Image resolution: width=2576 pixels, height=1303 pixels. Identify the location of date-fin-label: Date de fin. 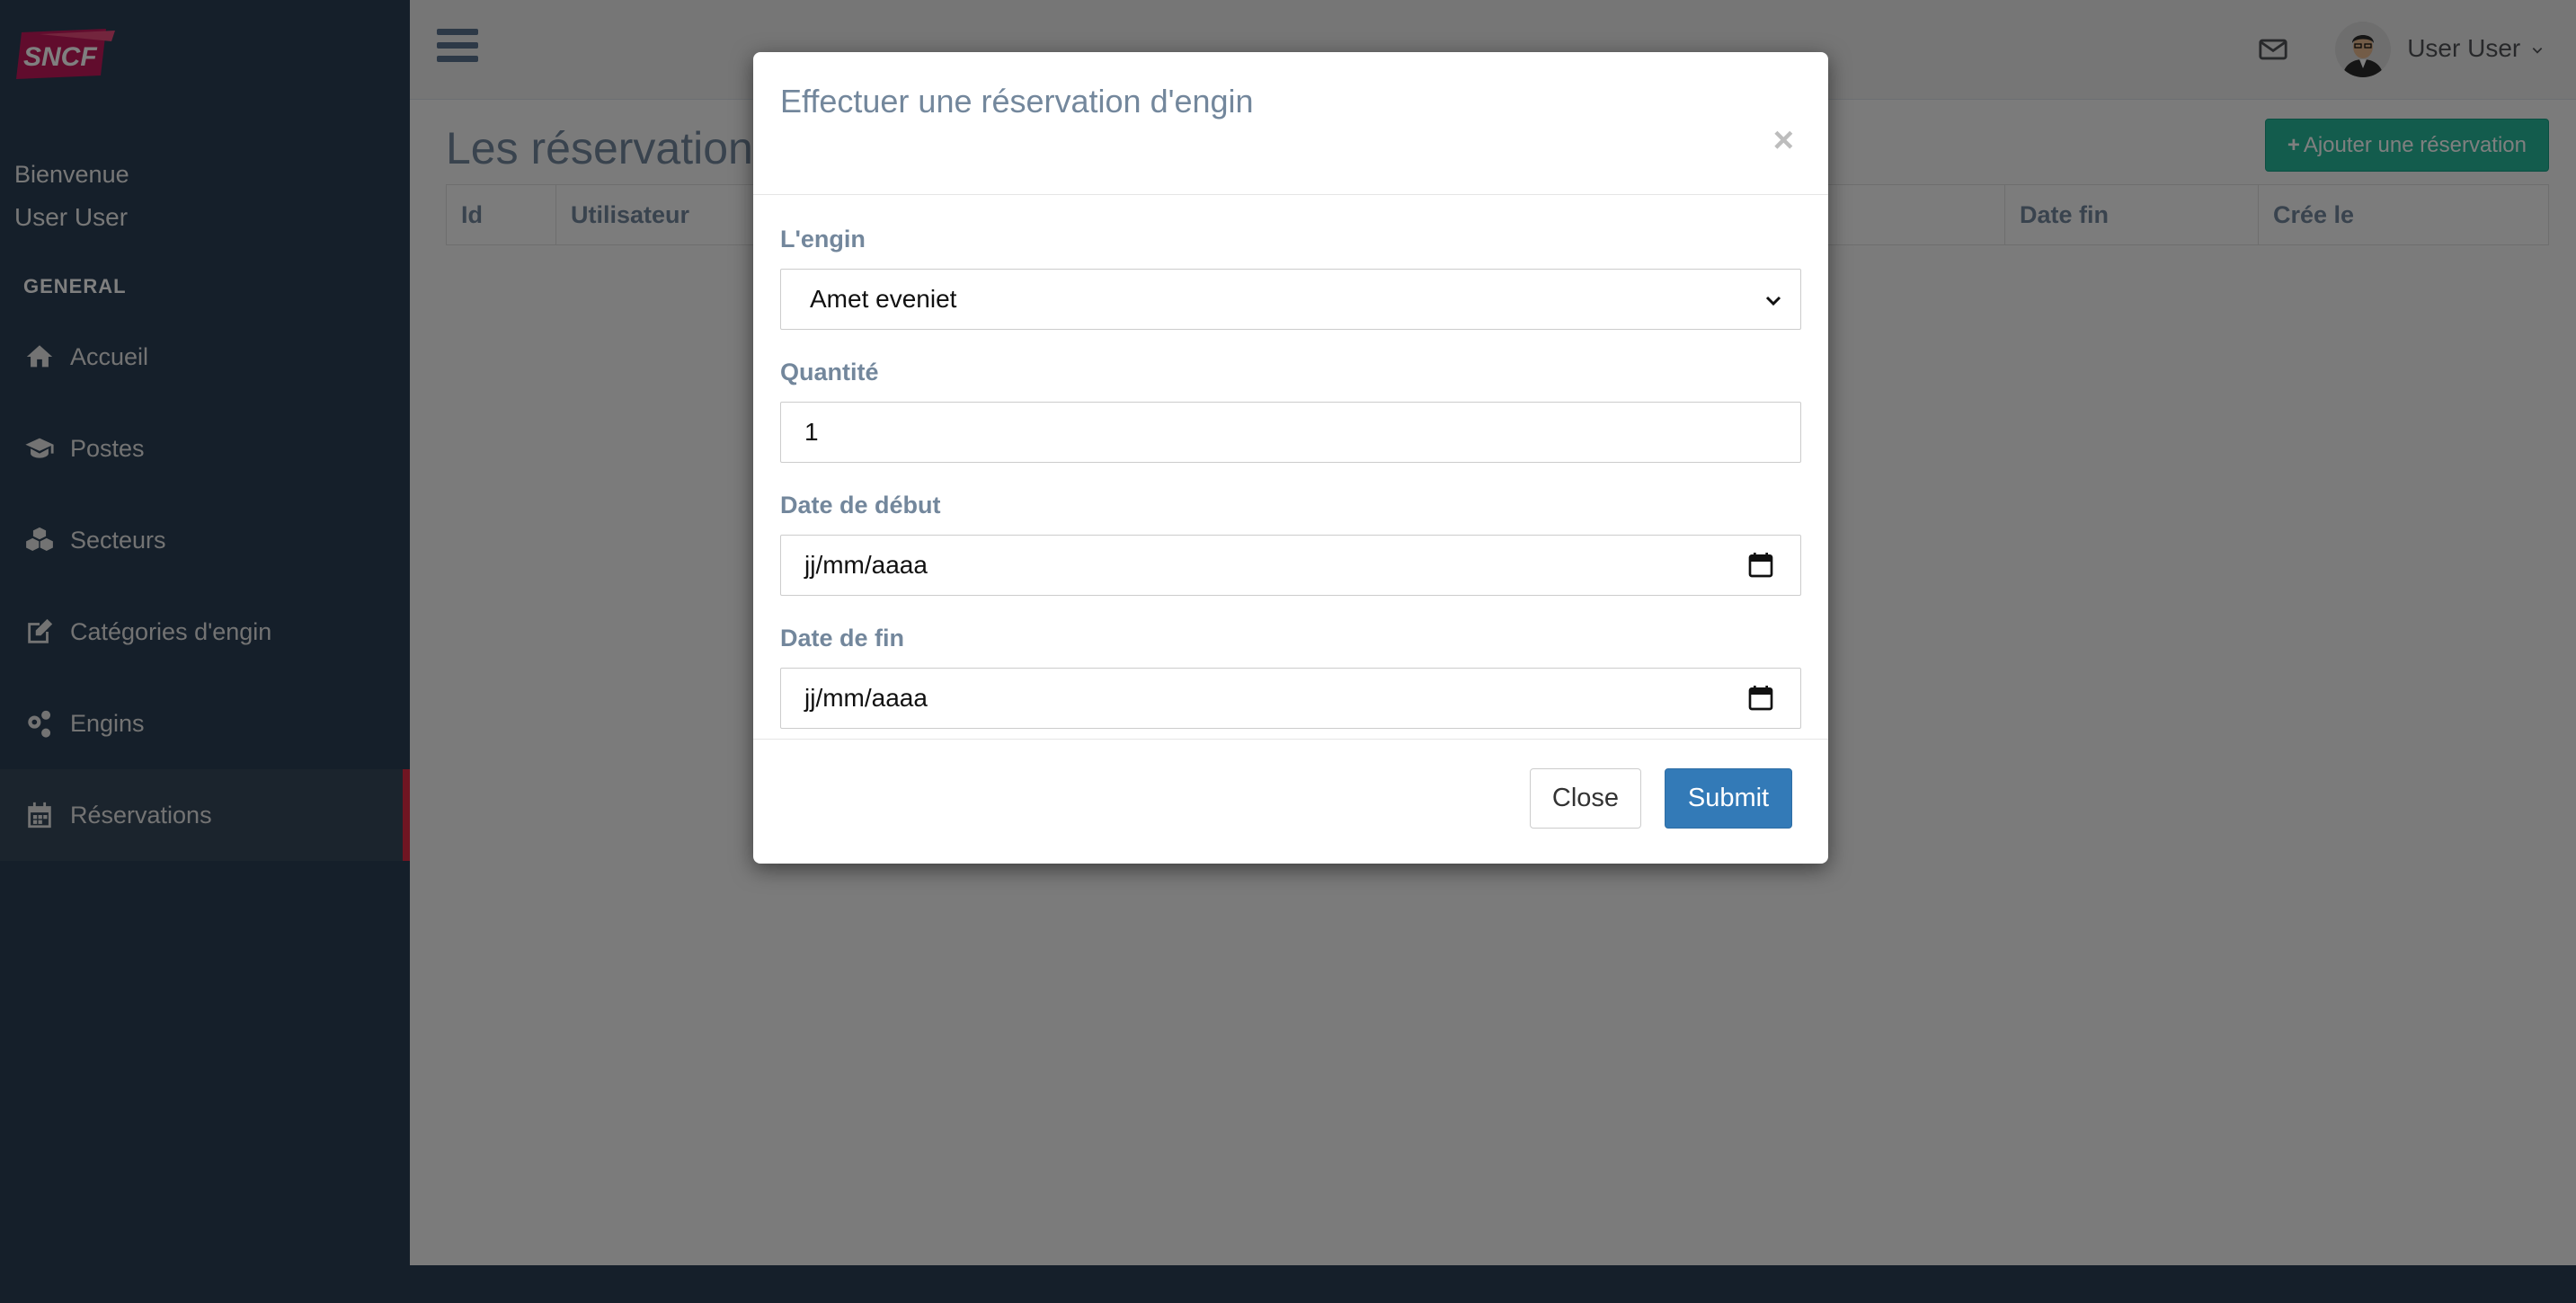
(842, 638).